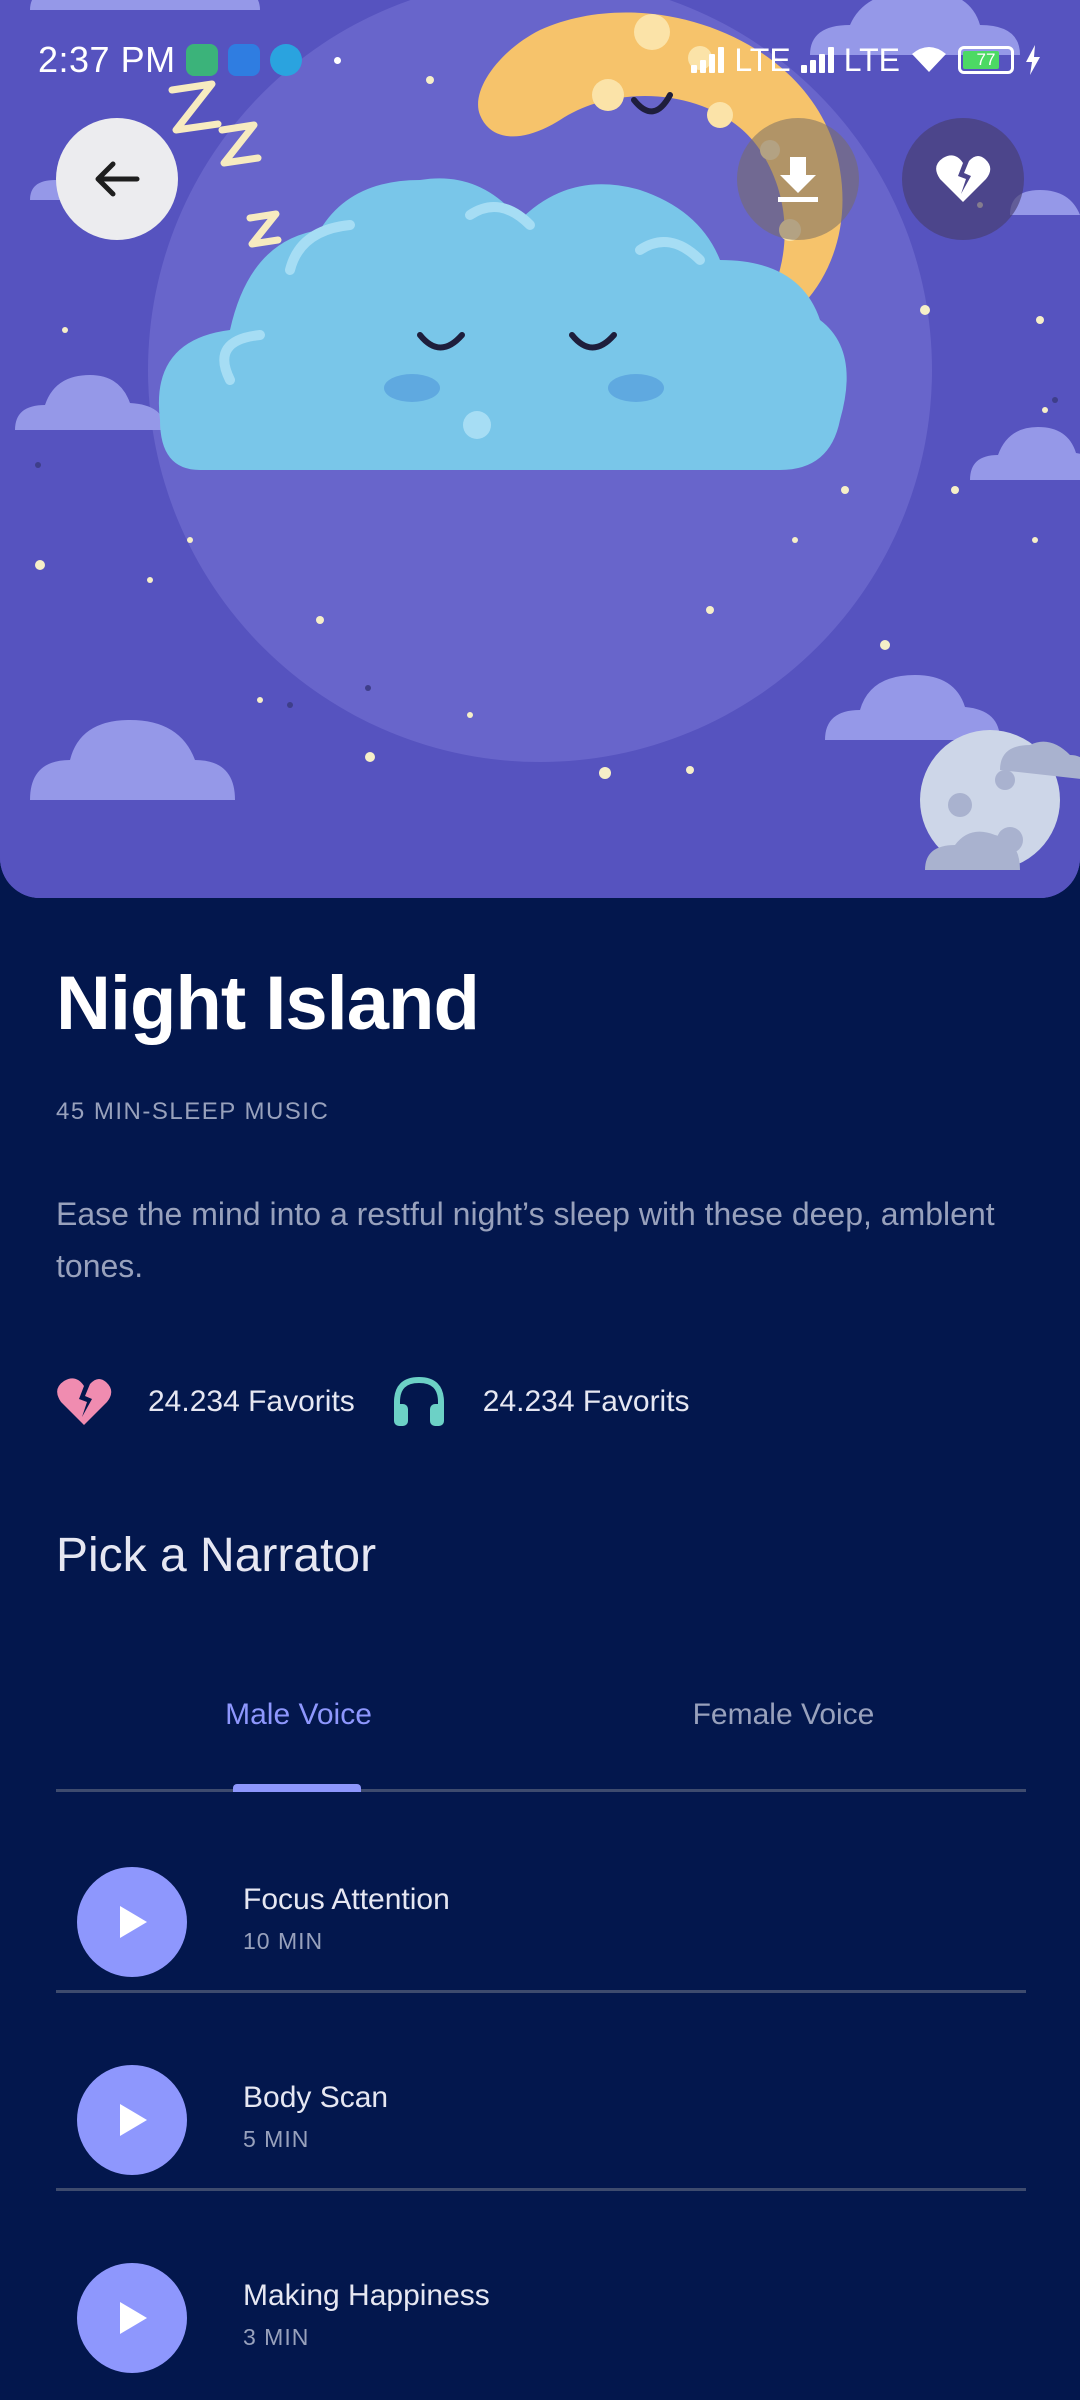  I want to click on back-button, so click(117, 179).